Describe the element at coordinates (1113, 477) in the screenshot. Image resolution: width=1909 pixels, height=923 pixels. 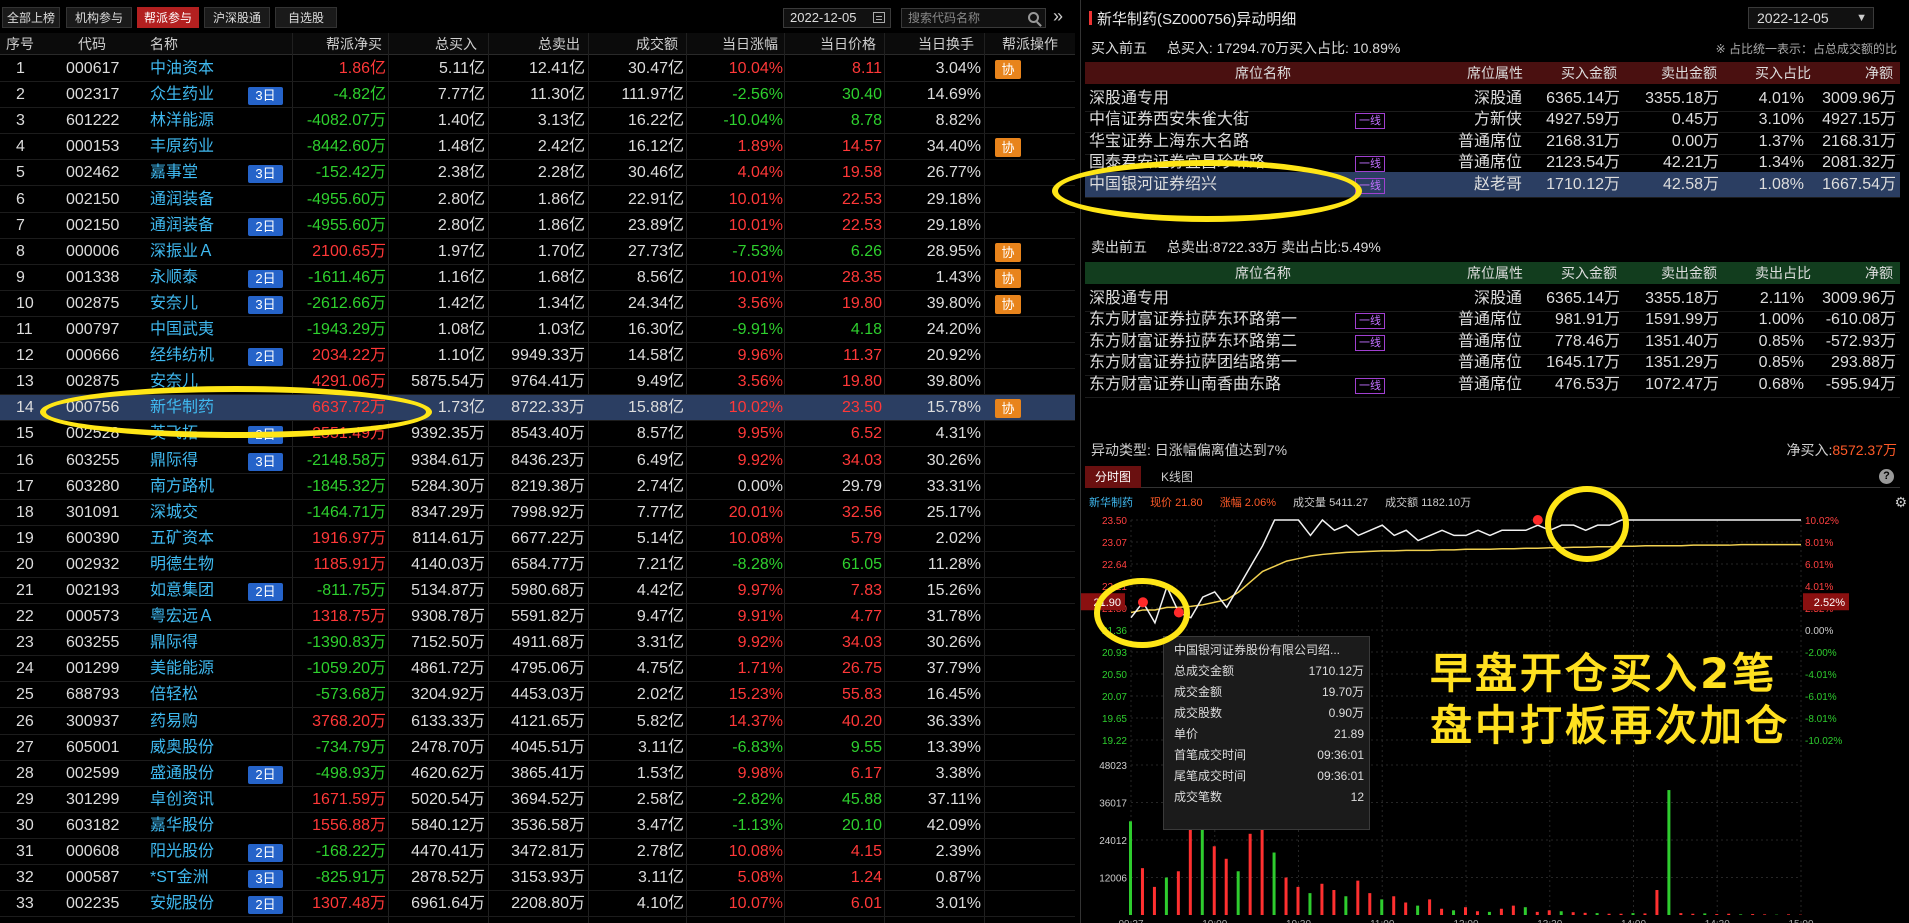
I see `tab-intraday: 分时图` at that location.